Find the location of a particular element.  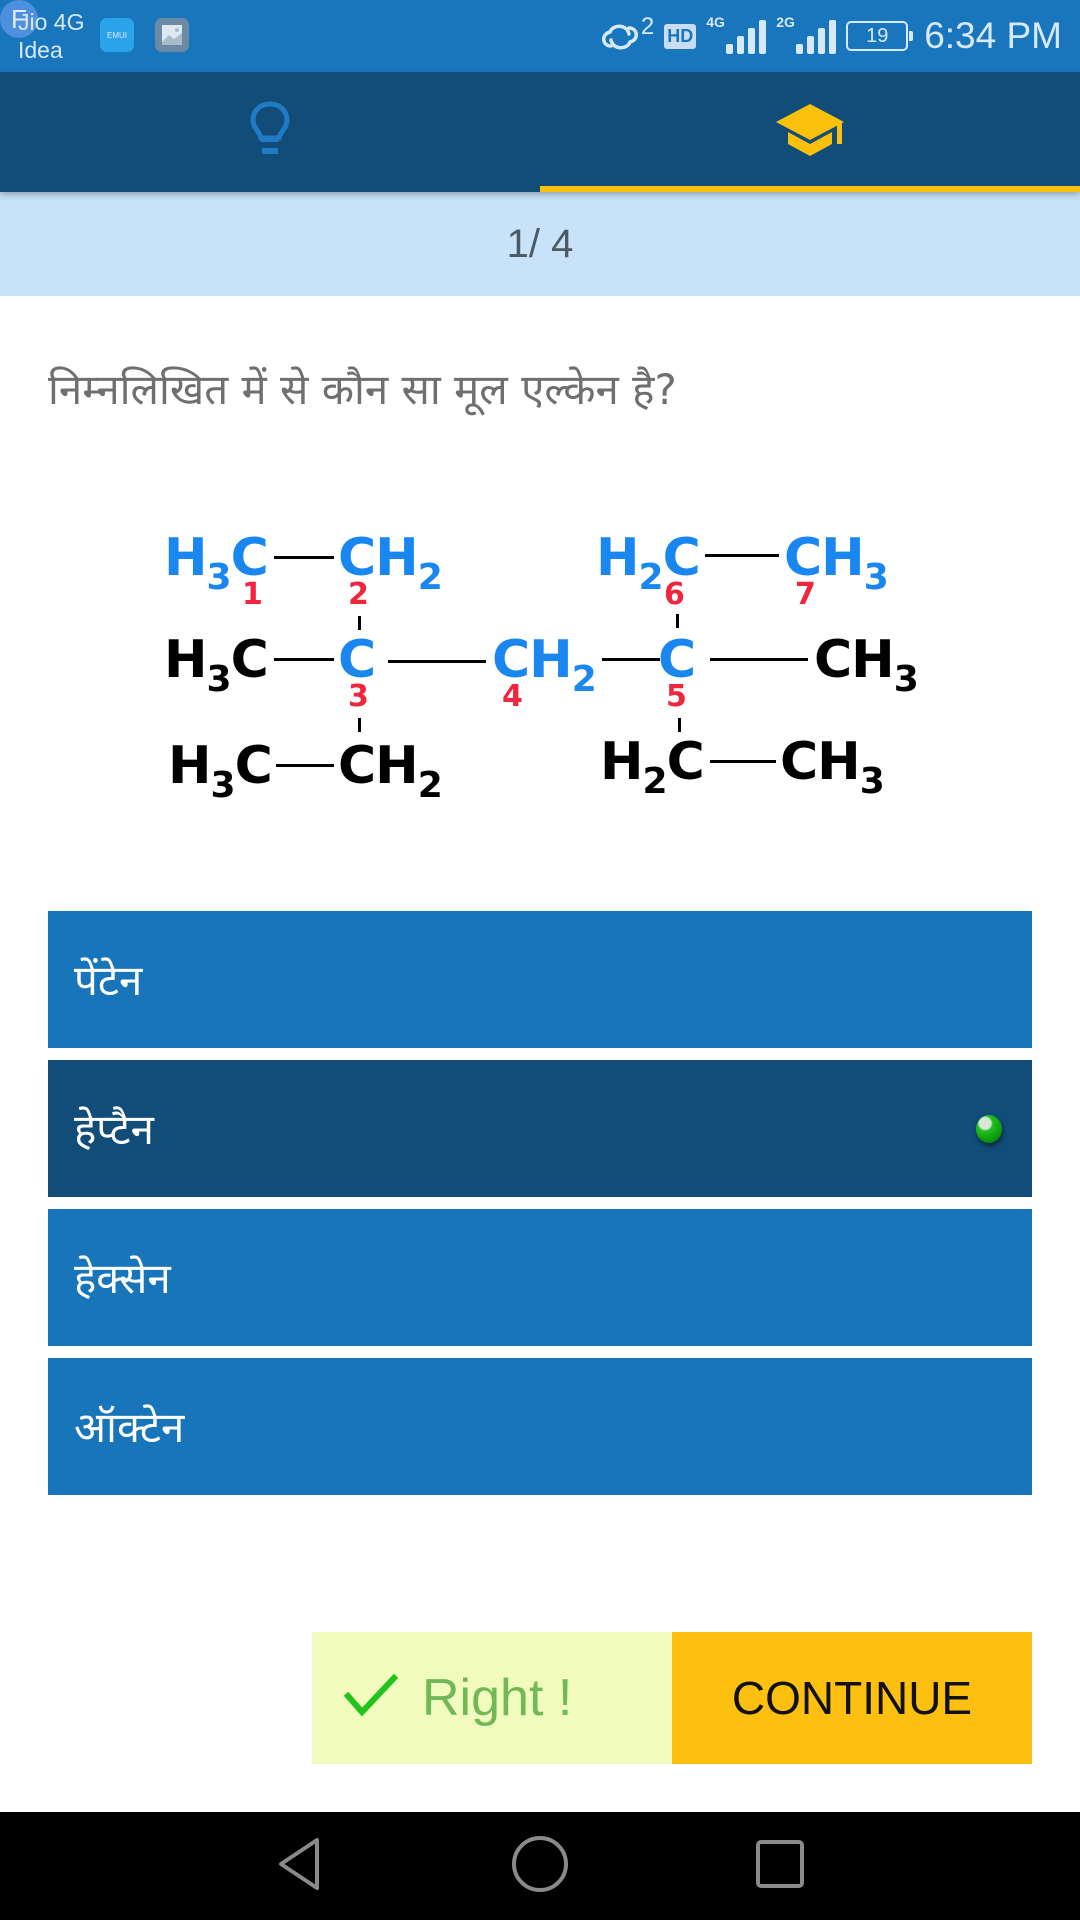

carrier-info: Jio 4G Idea is located at coordinates (51, 36).